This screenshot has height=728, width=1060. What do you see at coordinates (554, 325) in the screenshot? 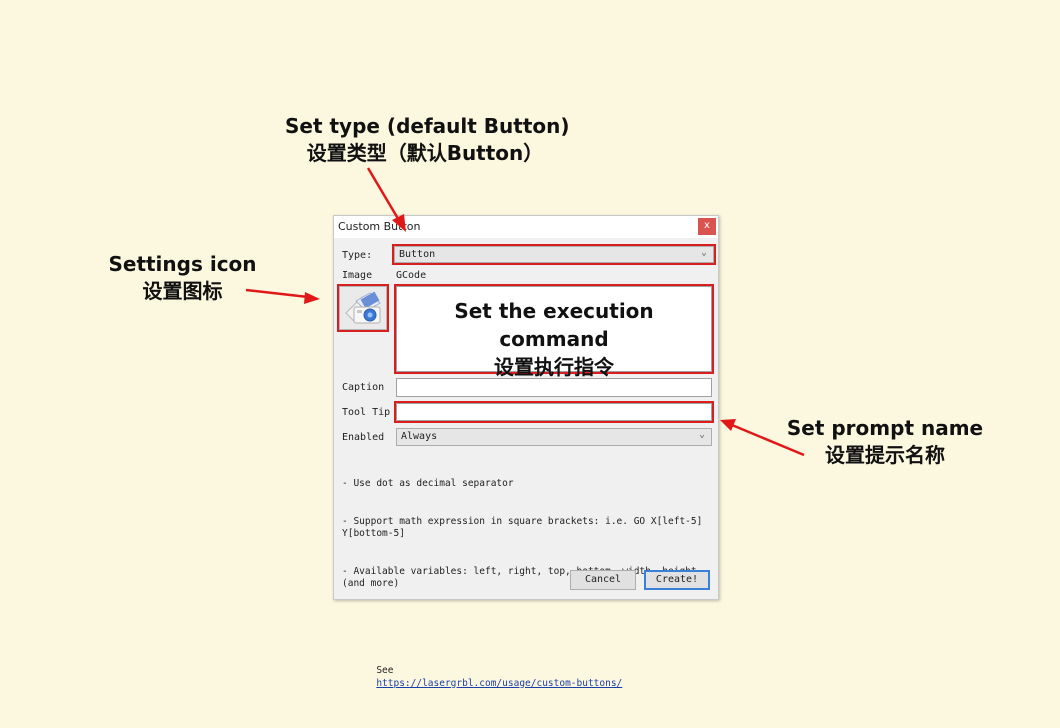
I see `annotation-execution-command-en: Set the execution command` at bounding box center [554, 325].